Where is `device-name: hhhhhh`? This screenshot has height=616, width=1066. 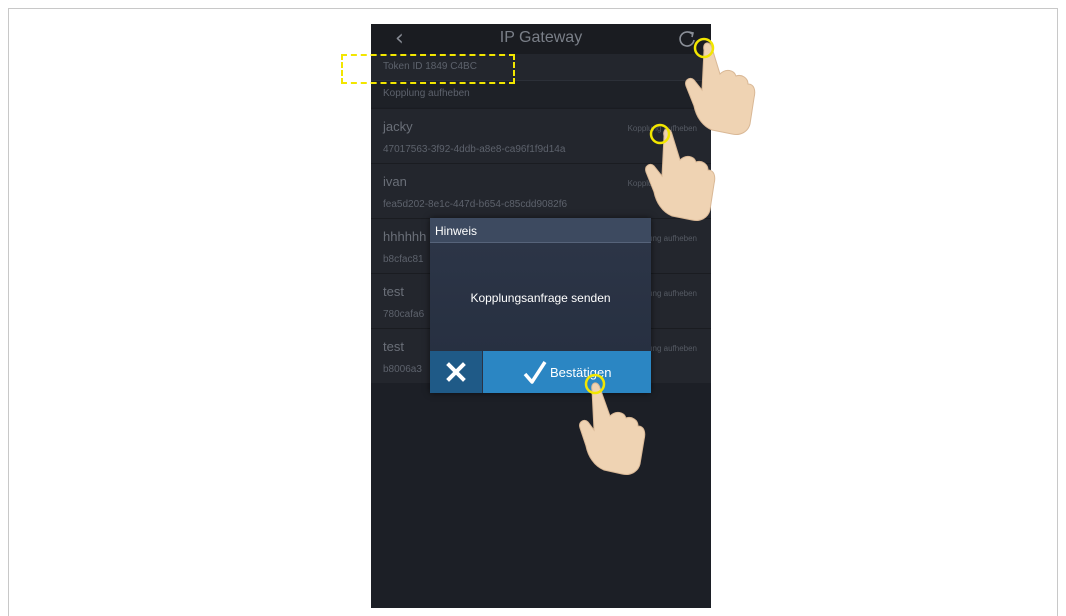 device-name: hhhhhh is located at coordinates (405, 236).